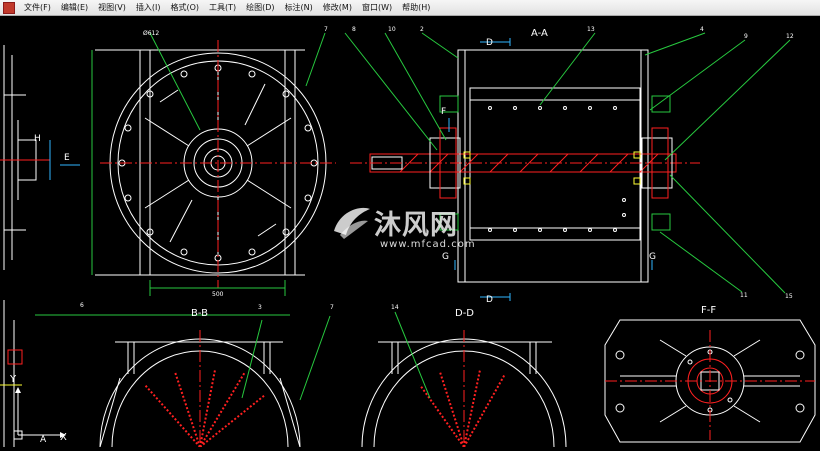 The height and width of the screenshot is (451, 820). What do you see at coordinates (352, 223) in the screenshot?
I see `watermark-logo-icon` at bounding box center [352, 223].